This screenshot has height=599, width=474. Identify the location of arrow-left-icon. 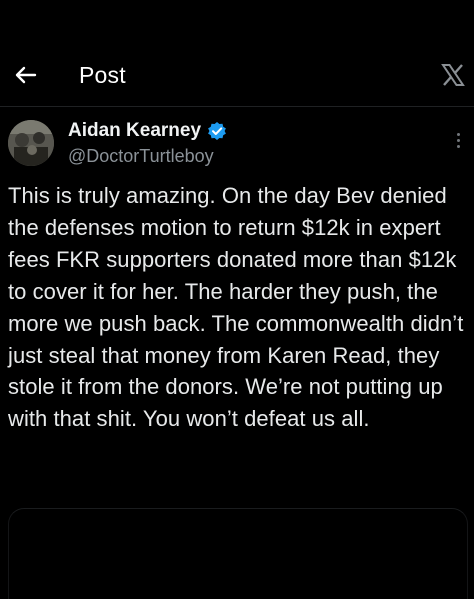
(26, 75).